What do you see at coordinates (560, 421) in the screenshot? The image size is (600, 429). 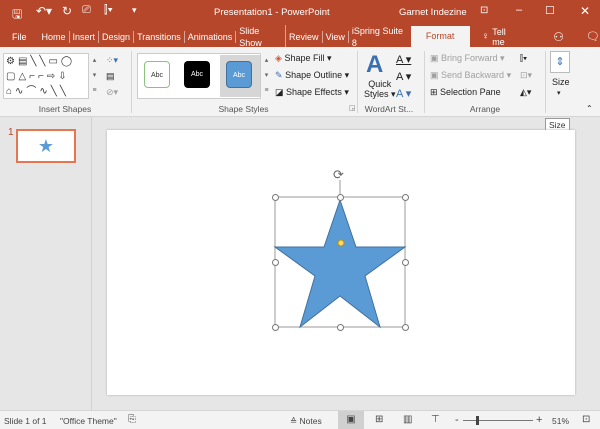 I see `zoom-level: 51%` at bounding box center [560, 421].